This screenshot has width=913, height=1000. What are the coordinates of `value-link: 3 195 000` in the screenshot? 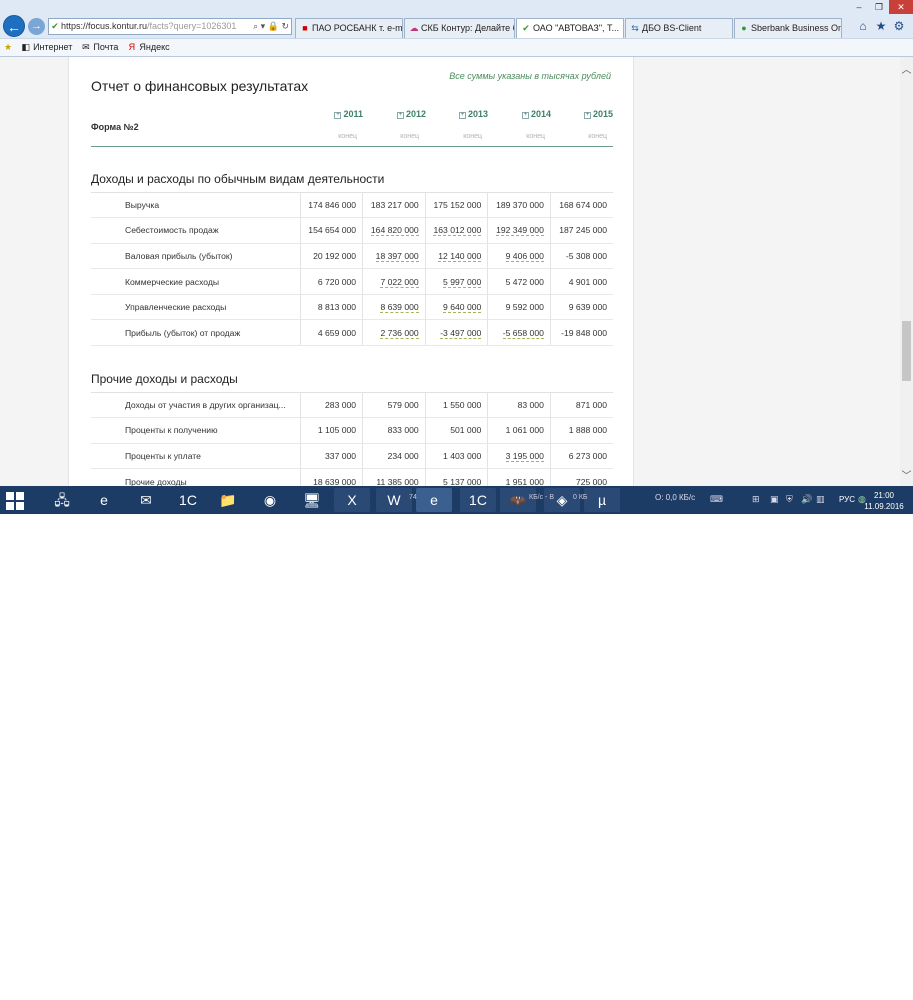 It's located at (524, 456).